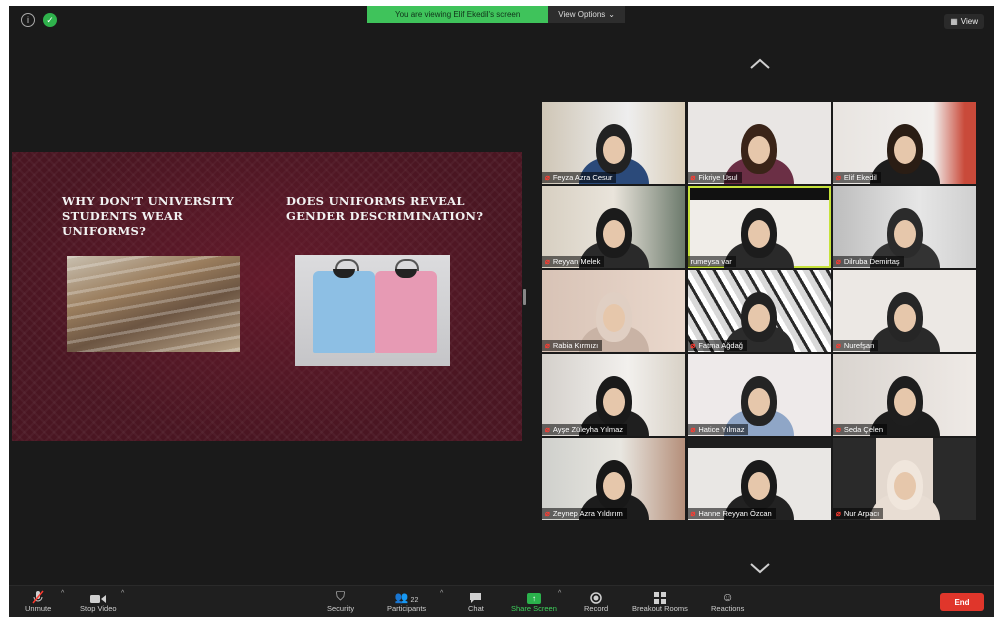  Describe the element at coordinates (954, 21) in the screenshot. I see `grid-view-icon: ▦` at that location.